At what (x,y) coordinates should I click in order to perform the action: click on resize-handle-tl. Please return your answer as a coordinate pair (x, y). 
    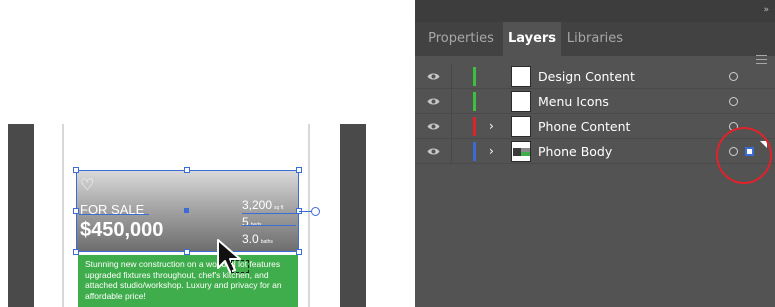
    Looking at the image, I should click on (76, 170).